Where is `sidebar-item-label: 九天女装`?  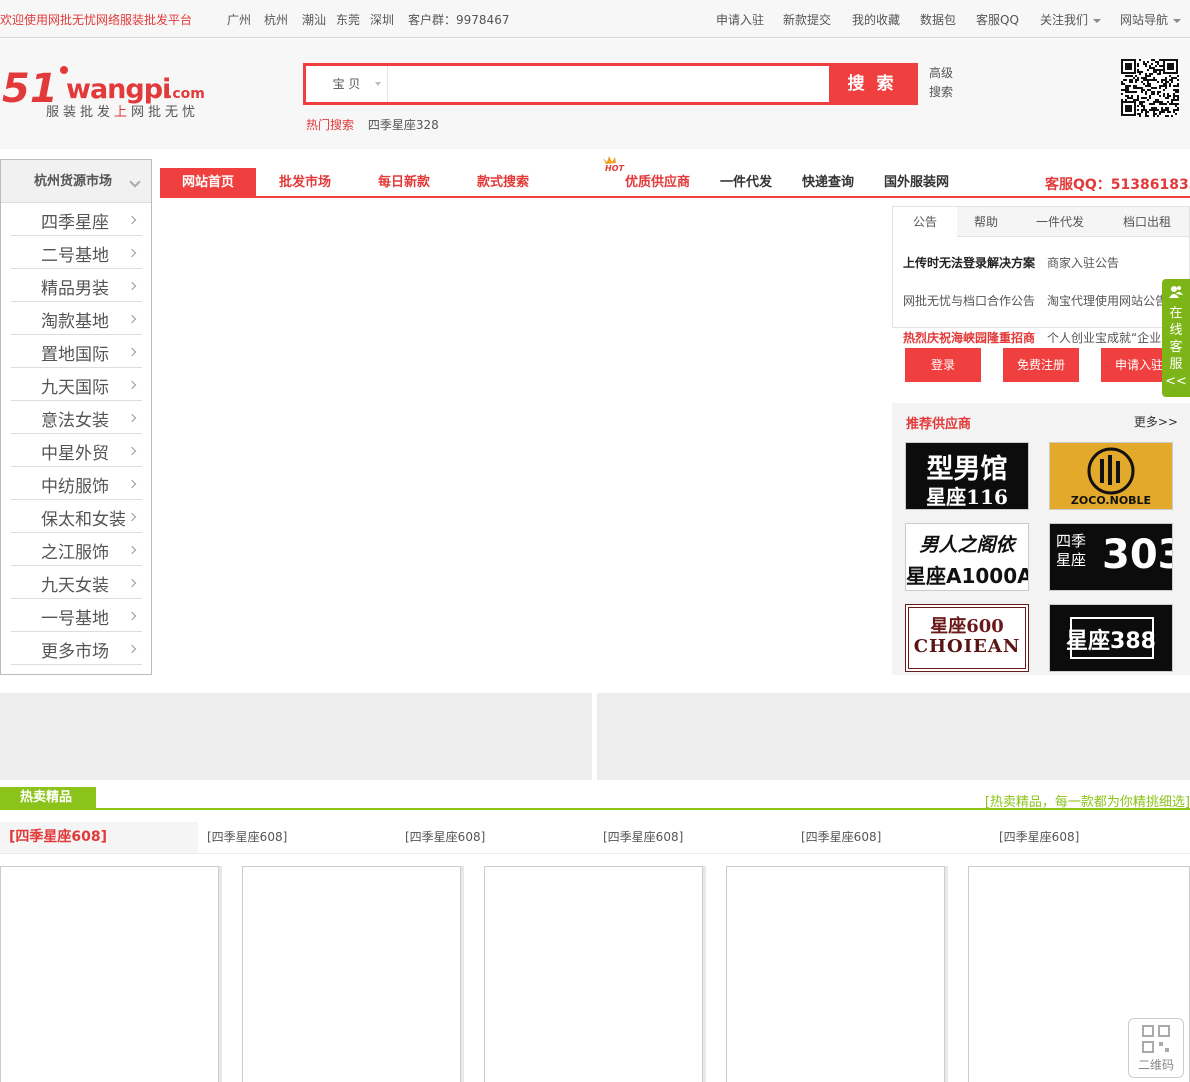
sidebar-item-label: 九天女装 is located at coordinates (75, 586).